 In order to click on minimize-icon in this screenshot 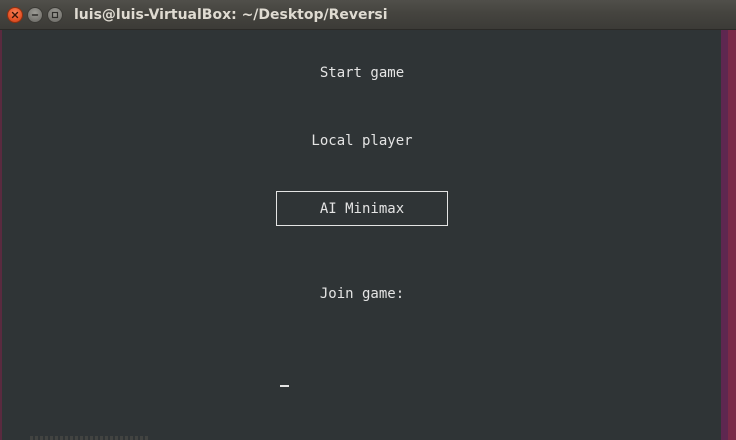, I will do `click(35, 15)`.